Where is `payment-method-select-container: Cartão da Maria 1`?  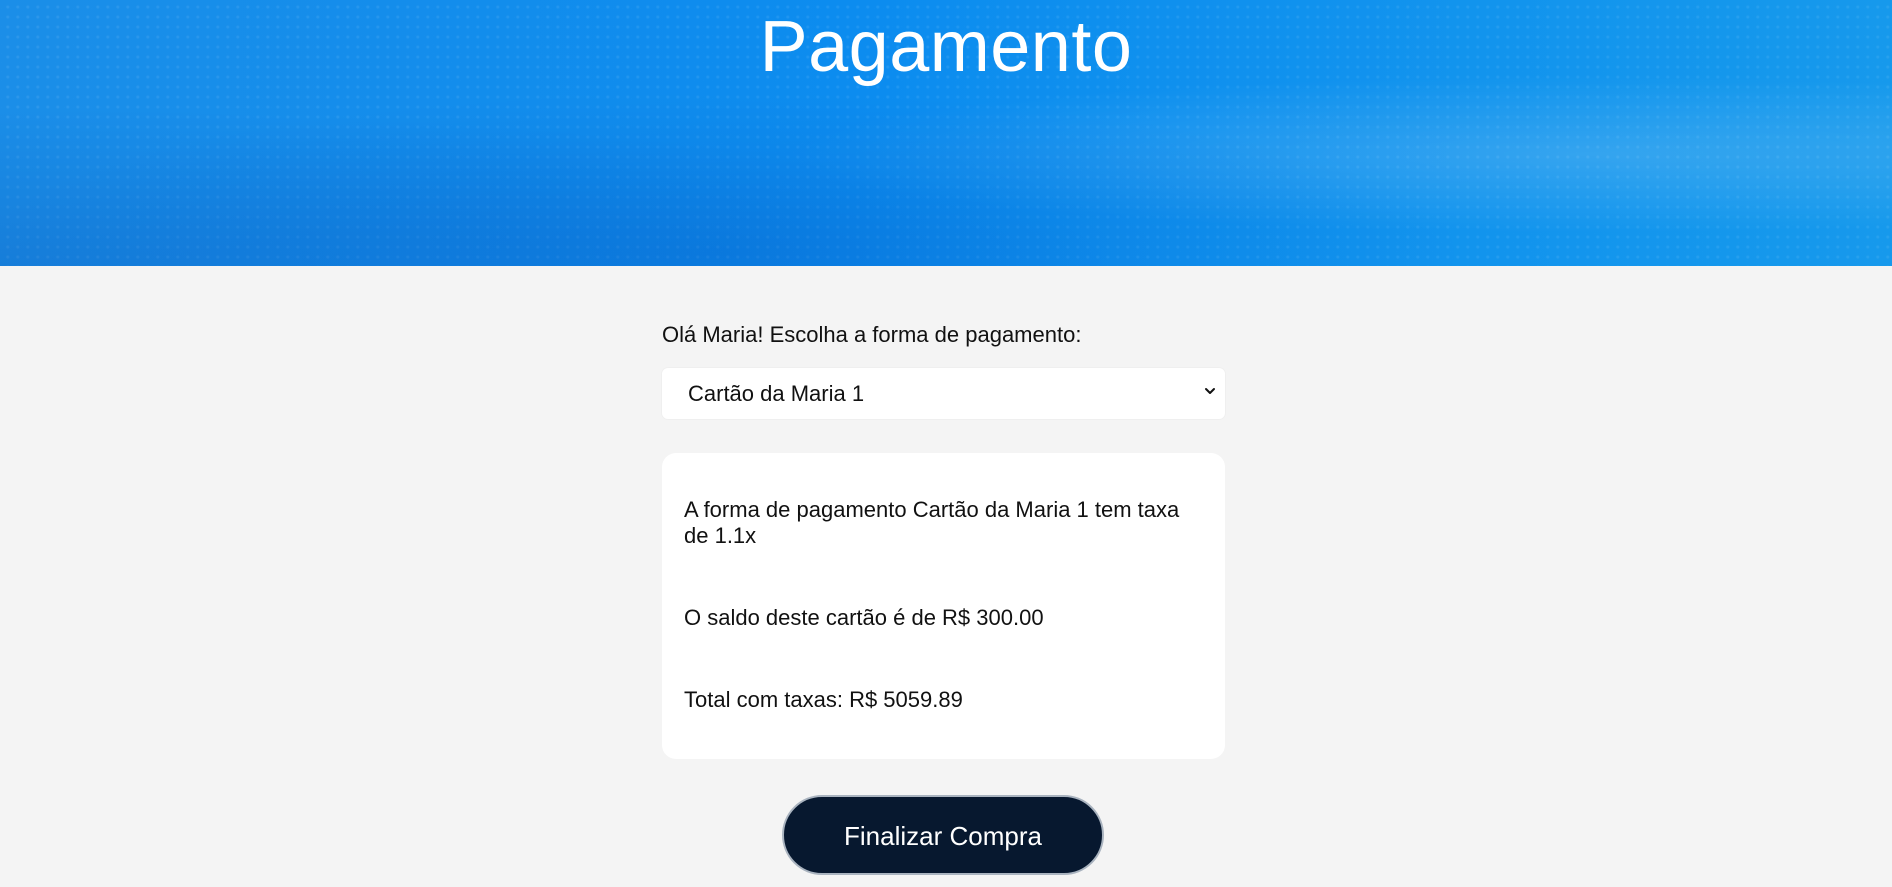 payment-method-select-container: Cartão da Maria 1 is located at coordinates (943, 393).